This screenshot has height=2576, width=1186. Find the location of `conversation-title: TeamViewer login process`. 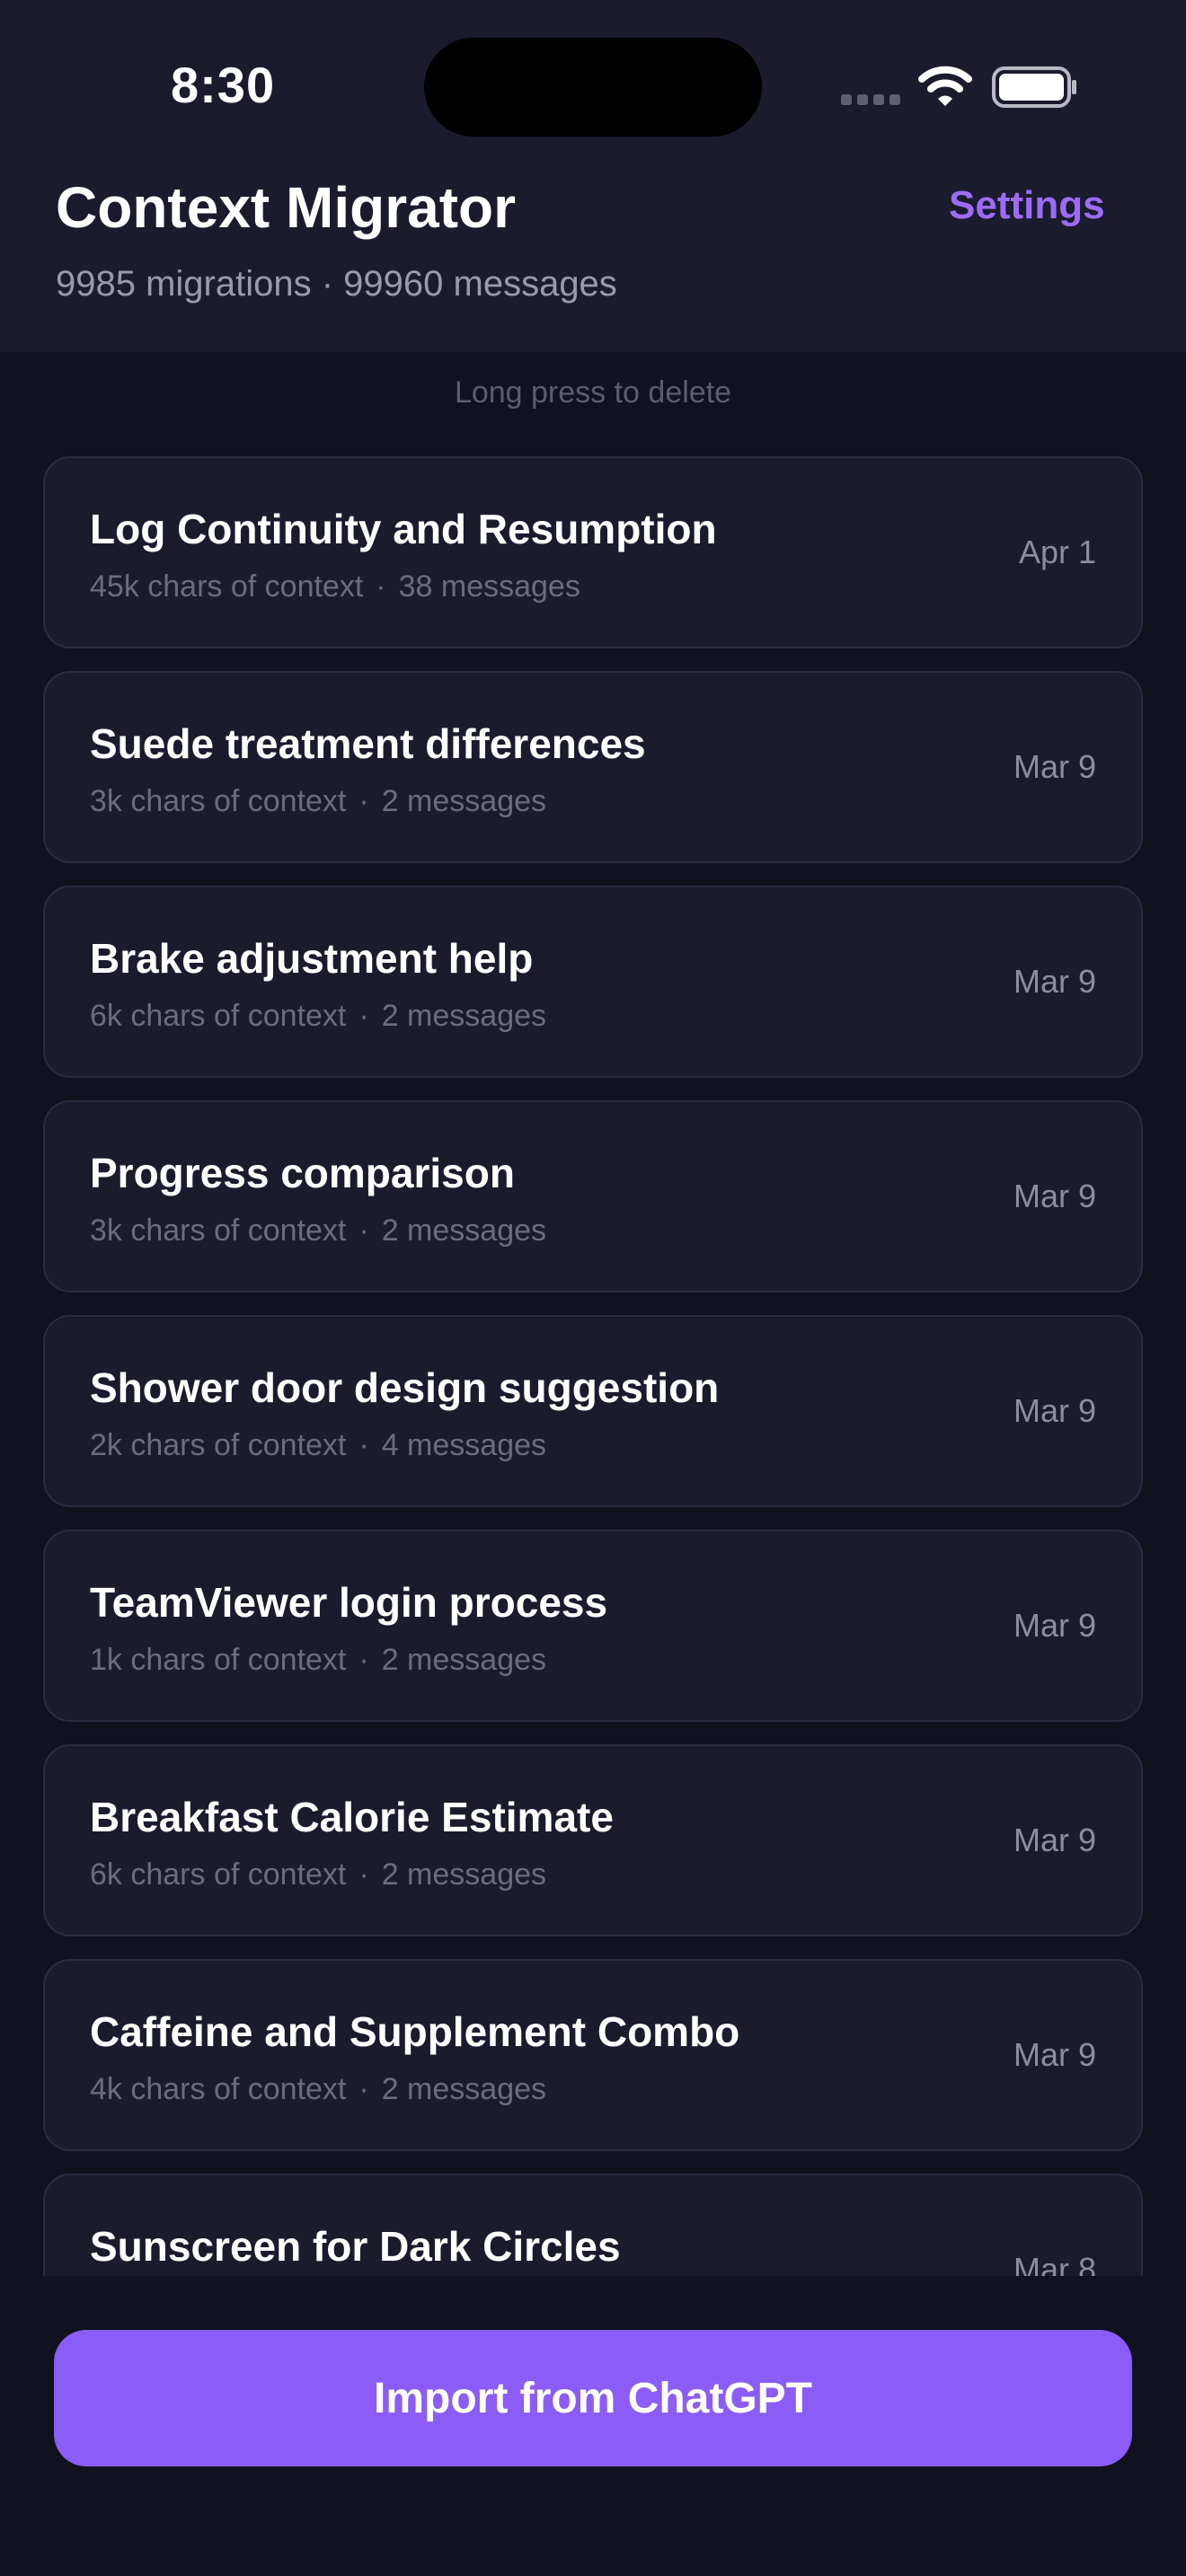

conversation-title: TeamViewer login process is located at coordinates (349, 1602).